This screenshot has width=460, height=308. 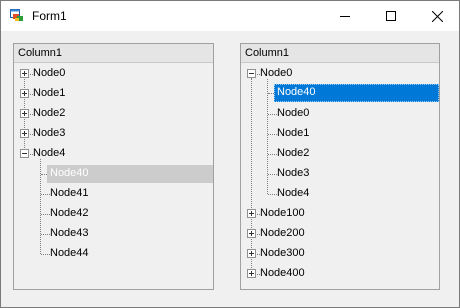 I want to click on node-label: Node300, so click(x=282, y=253).